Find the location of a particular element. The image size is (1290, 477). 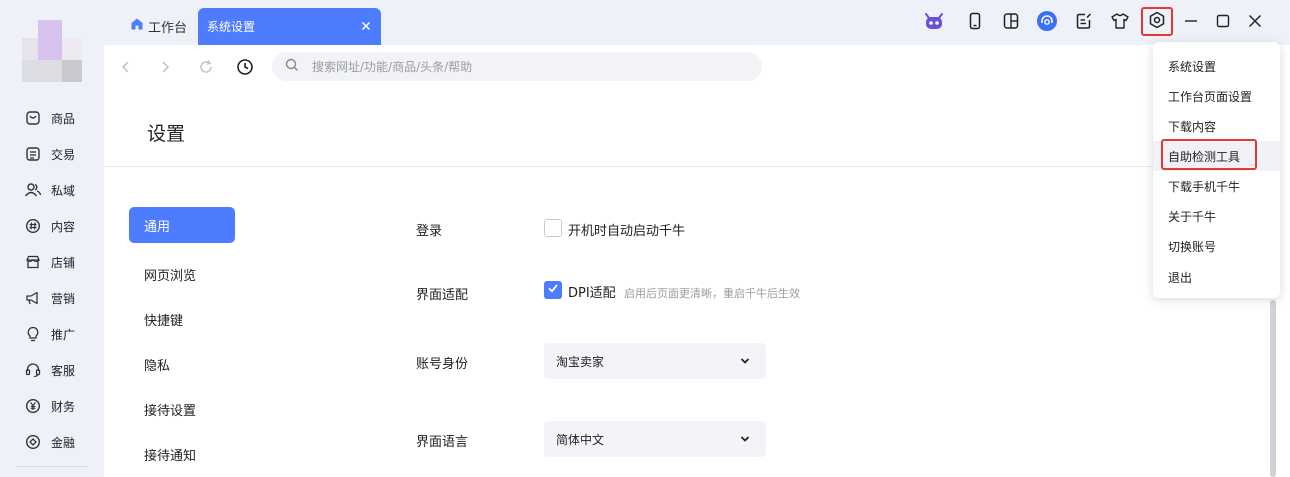

menu-item-switch-account: 切换账号 is located at coordinates (1216, 246).